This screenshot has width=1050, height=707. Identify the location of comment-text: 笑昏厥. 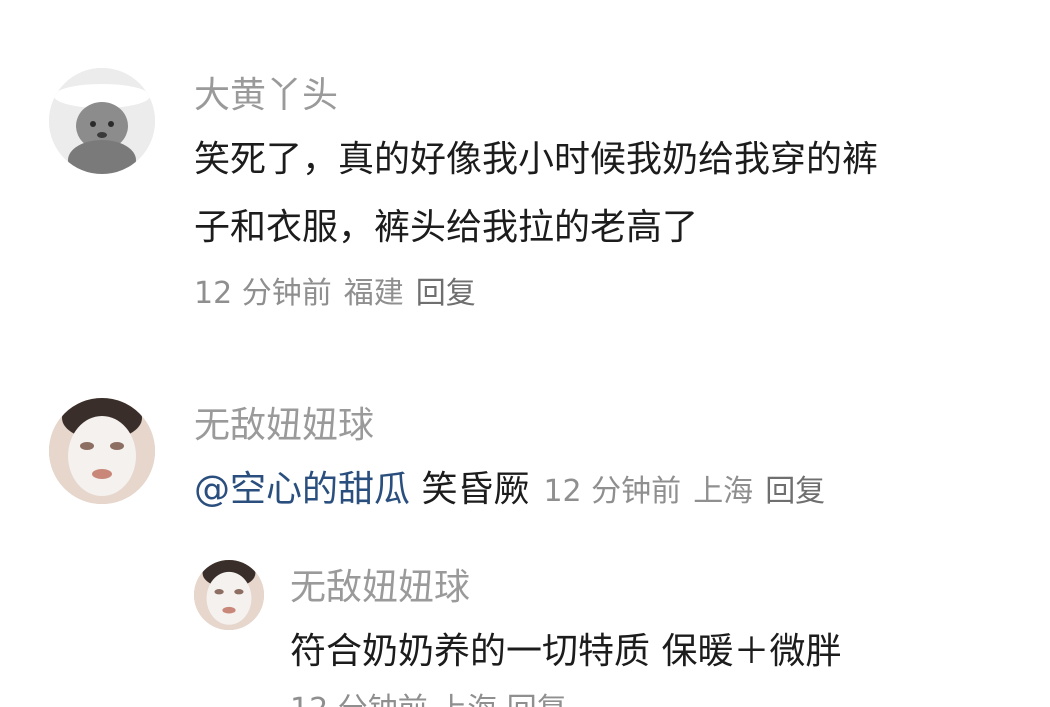
(470, 489).